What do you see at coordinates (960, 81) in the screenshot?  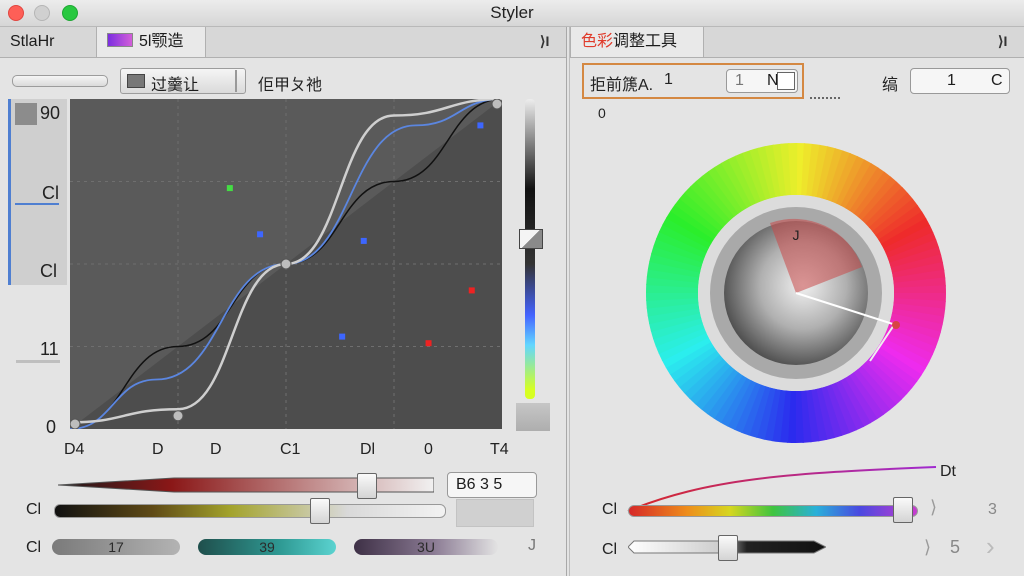 I see `field2-box: 1 C` at bounding box center [960, 81].